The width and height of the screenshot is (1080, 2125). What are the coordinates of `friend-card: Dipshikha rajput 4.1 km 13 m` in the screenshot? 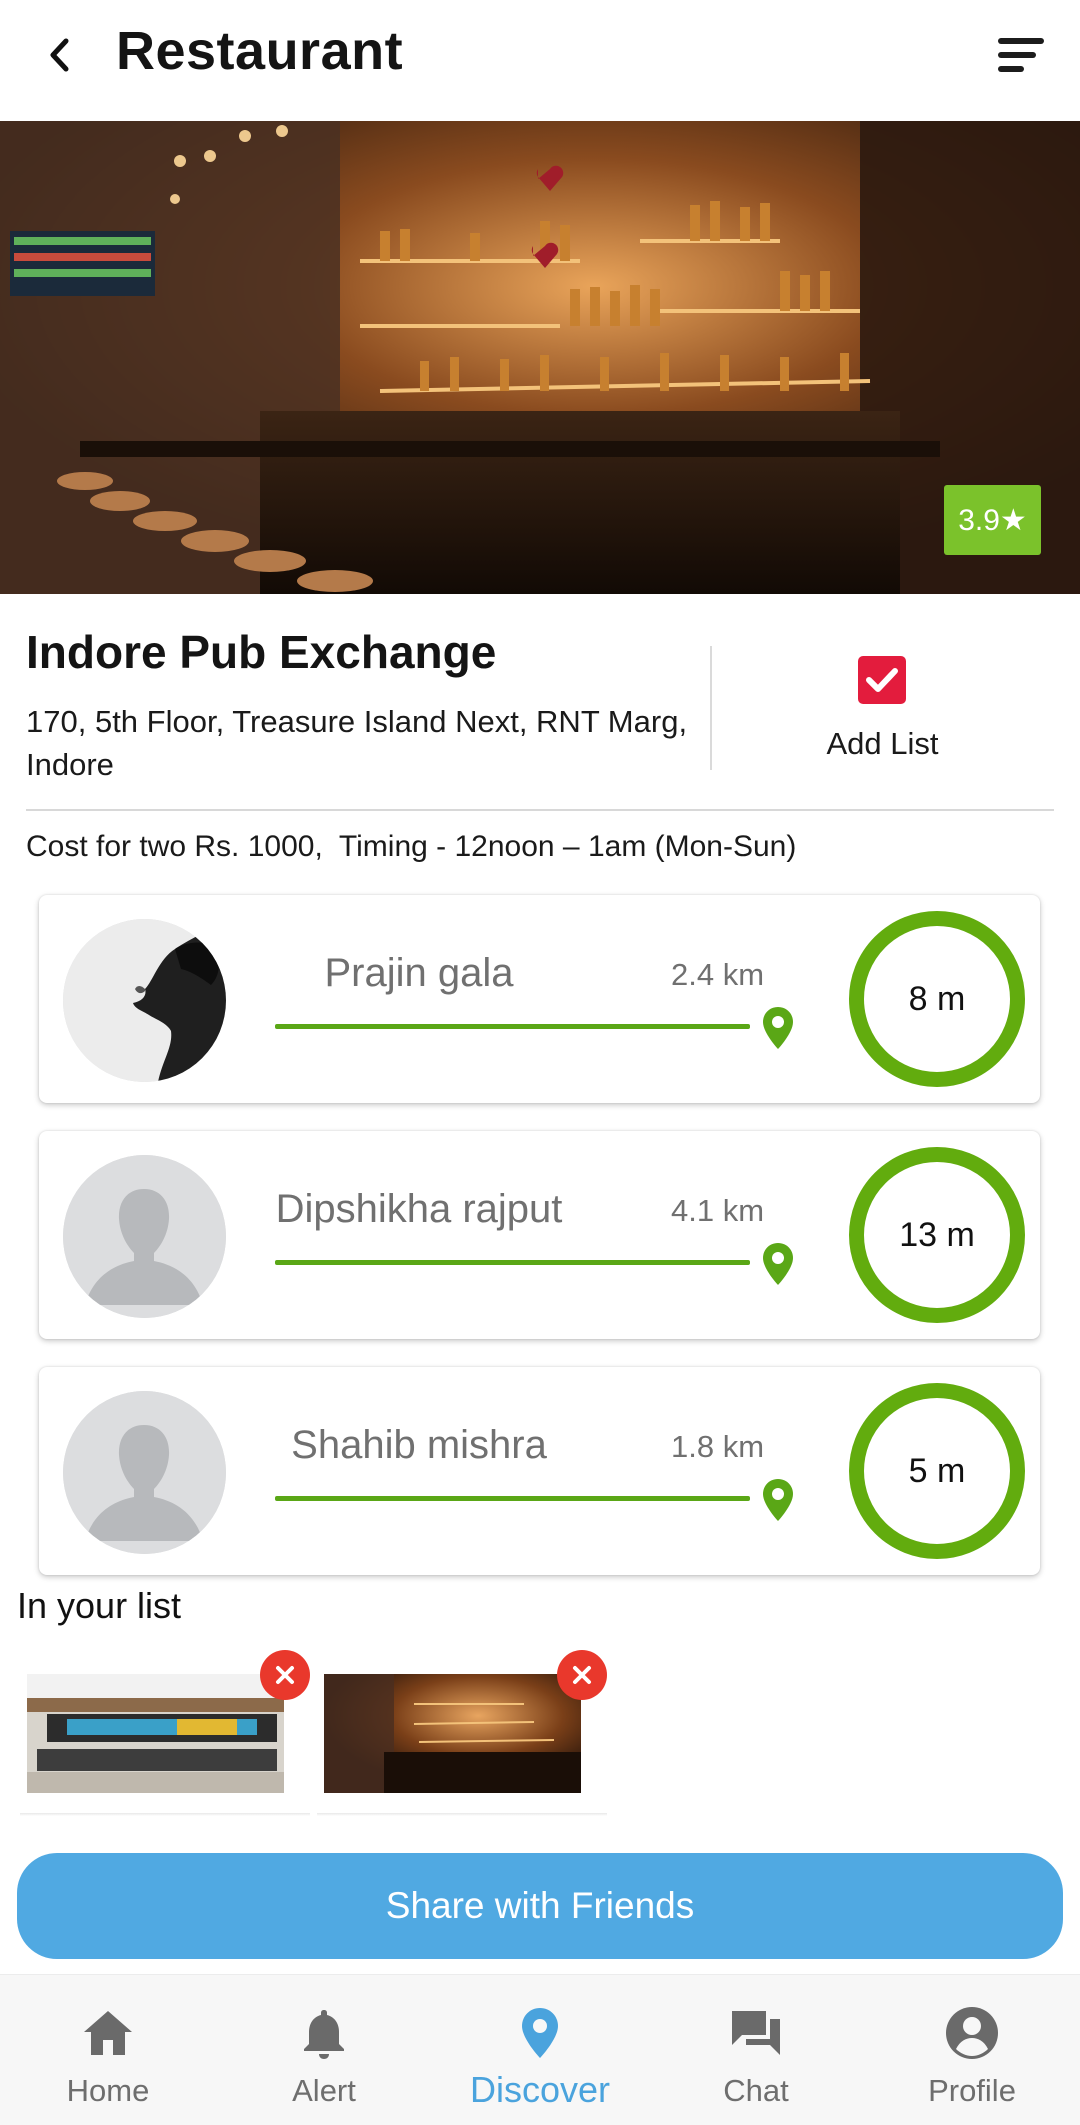 It's located at (539, 1235).